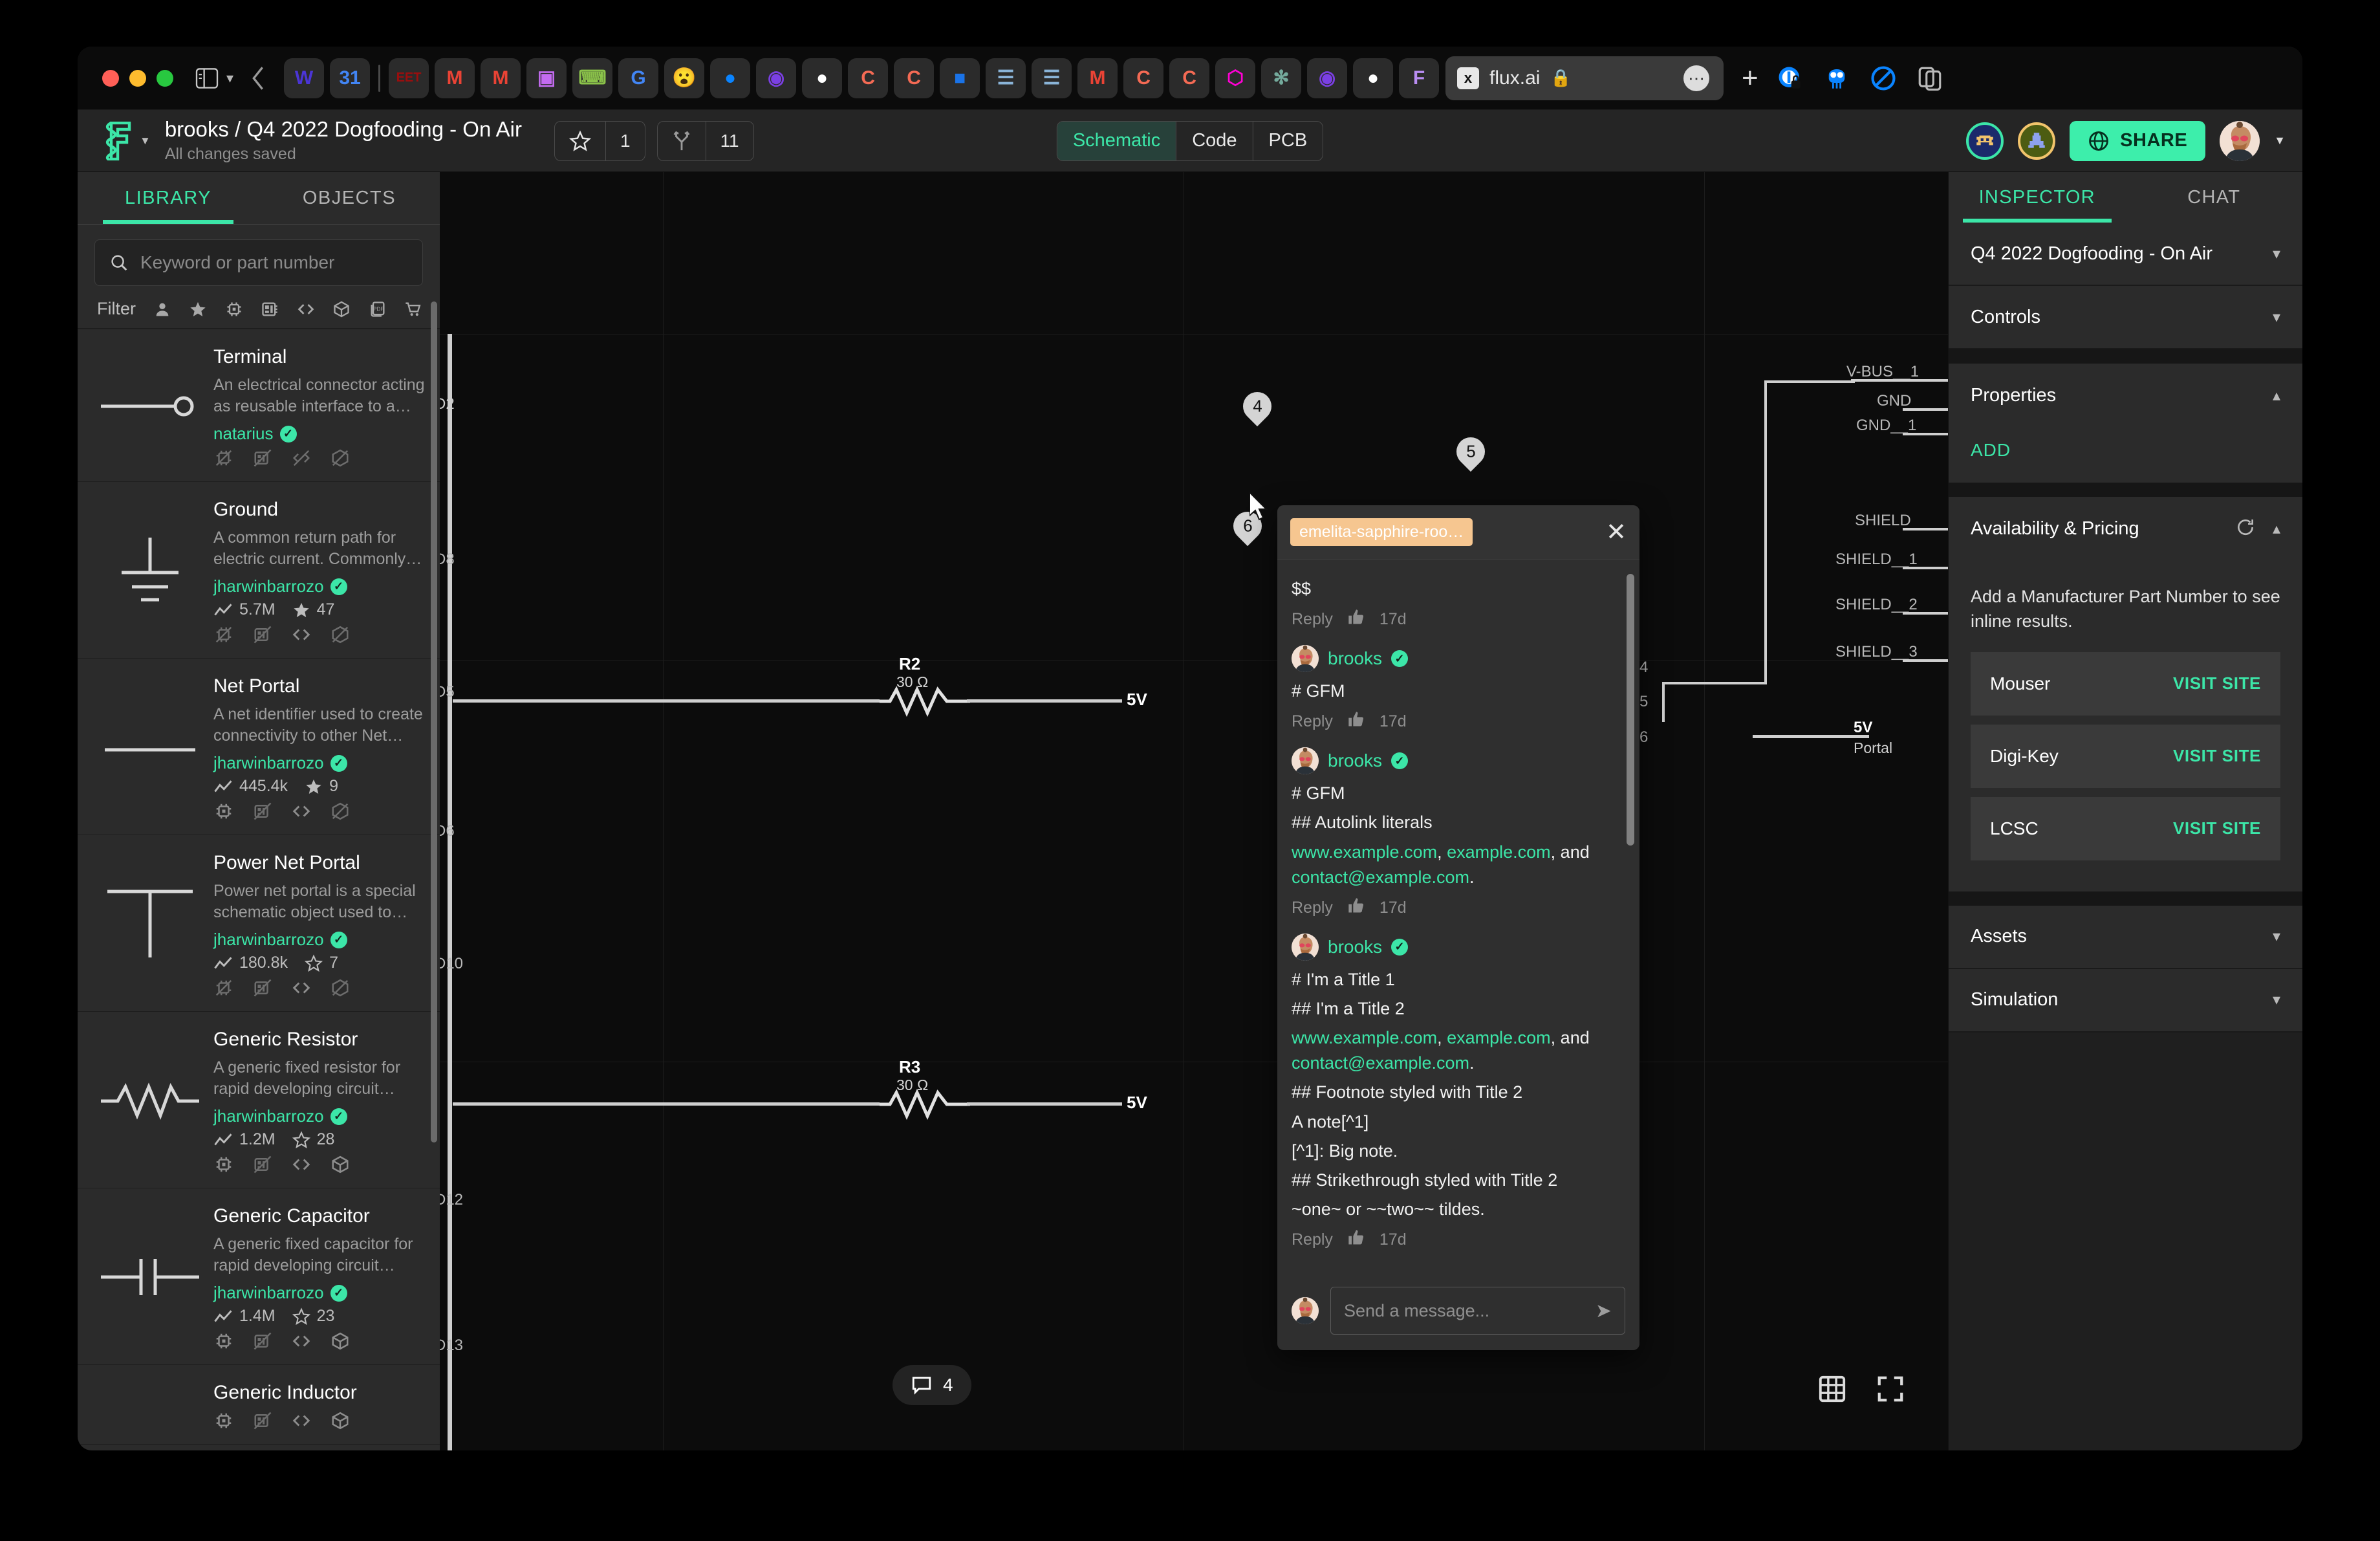  What do you see at coordinates (1883, 78) in the screenshot?
I see `adblock-icon` at bounding box center [1883, 78].